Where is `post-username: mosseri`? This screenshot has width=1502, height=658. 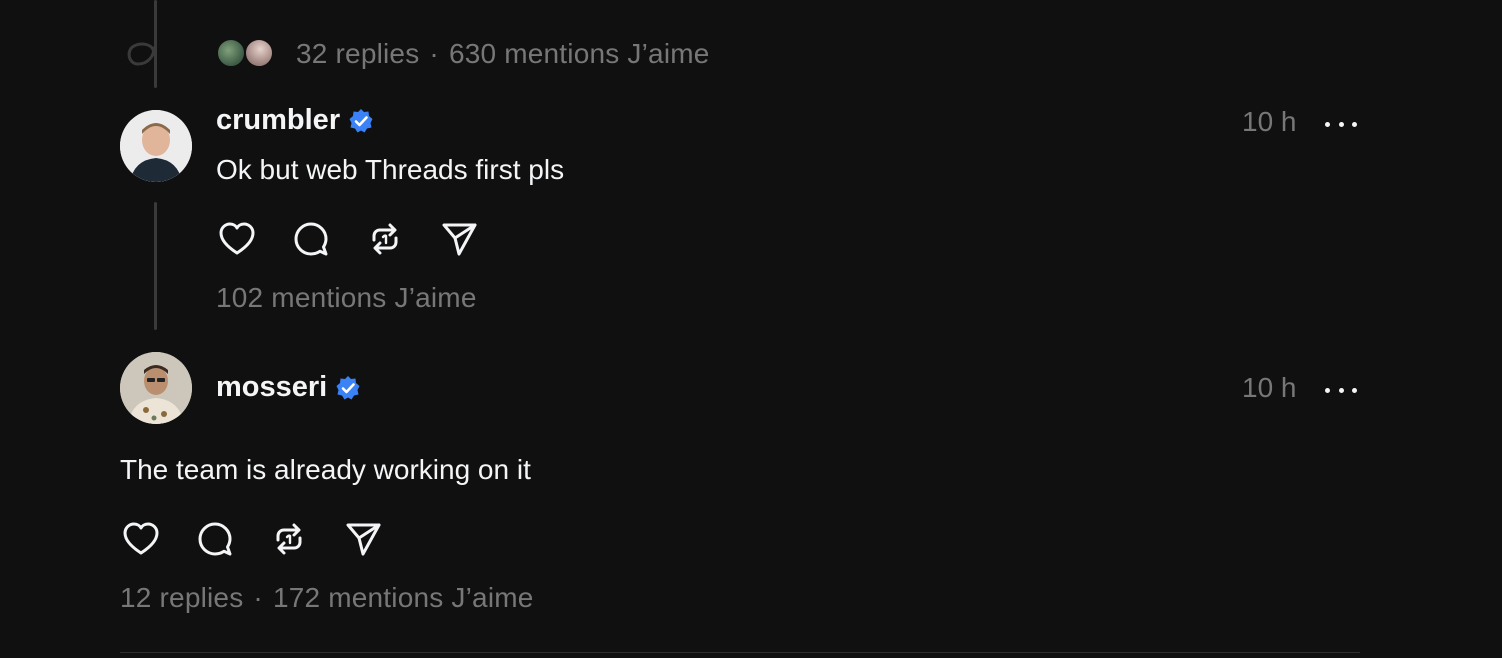
post-username: mosseri is located at coordinates (288, 387).